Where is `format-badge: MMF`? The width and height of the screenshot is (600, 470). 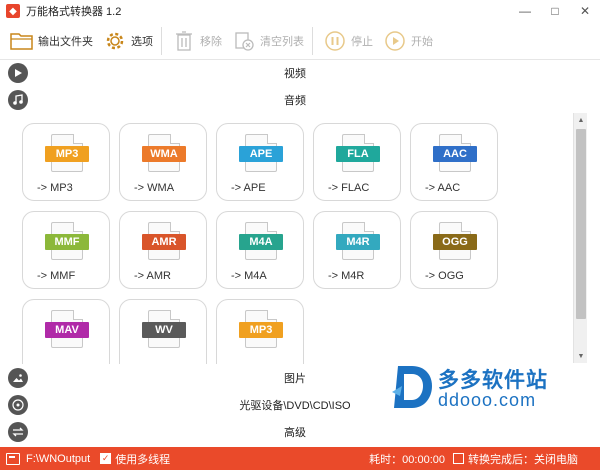 format-badge: MMF is located at coordinates (67, 242).